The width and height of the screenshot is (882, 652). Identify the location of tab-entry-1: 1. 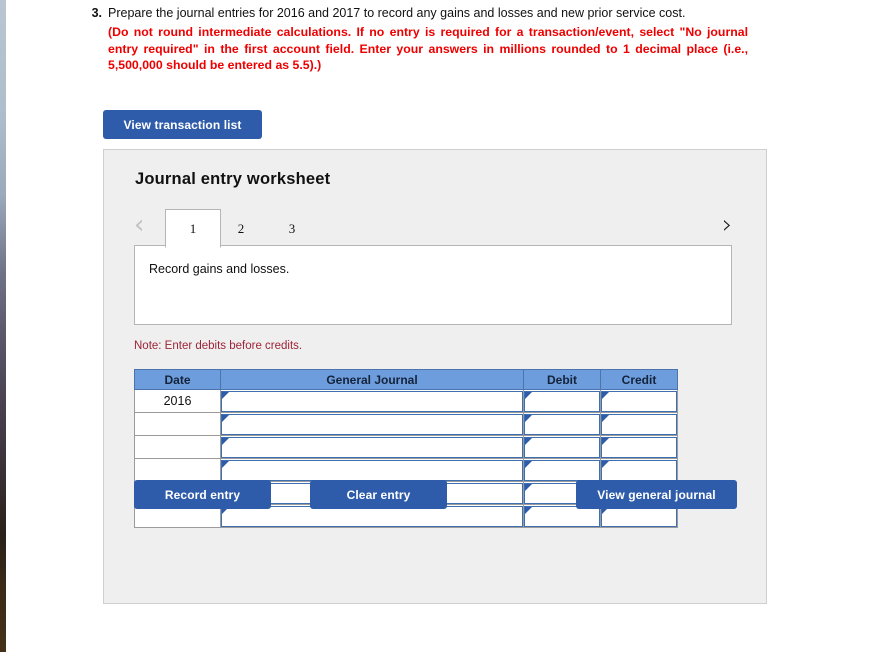
(193, 228).